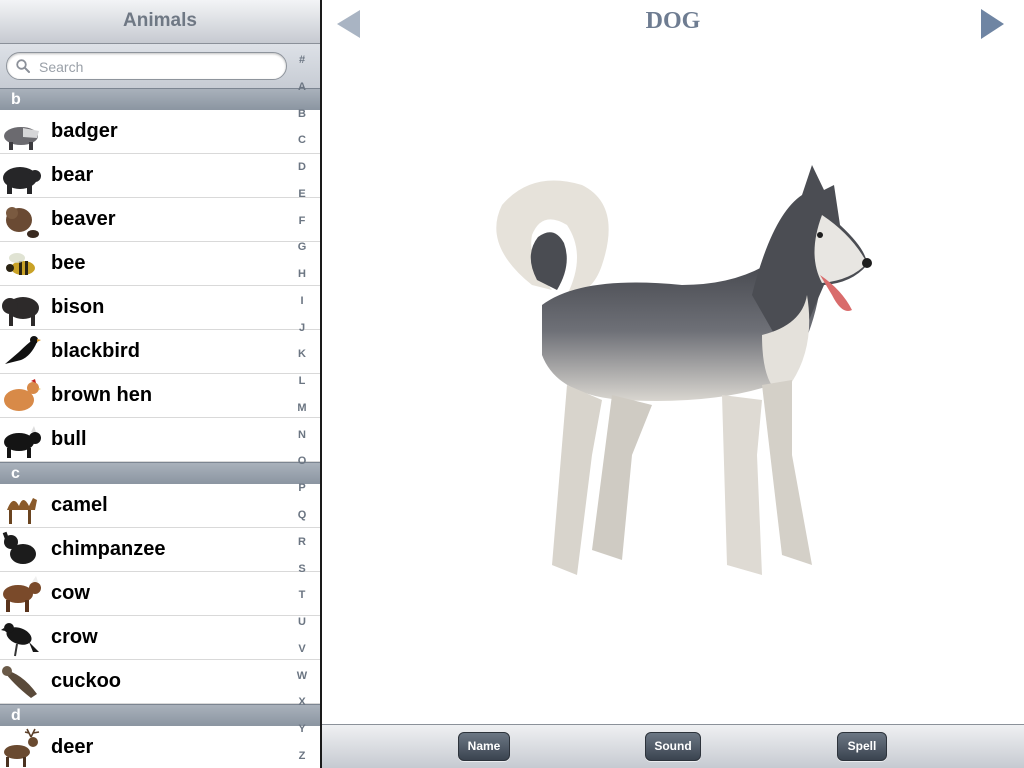  Describe the element at coordinates (78, 307) in the screenshot. I see `list-item-label: bison` at that location.